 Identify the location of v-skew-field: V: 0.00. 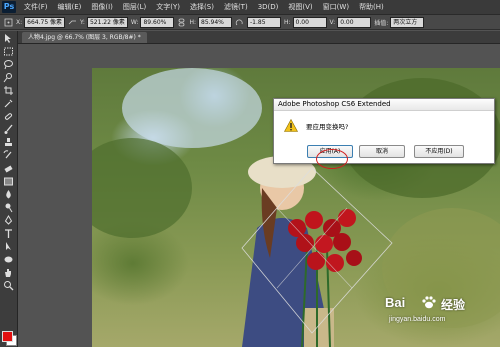
(350, 22).